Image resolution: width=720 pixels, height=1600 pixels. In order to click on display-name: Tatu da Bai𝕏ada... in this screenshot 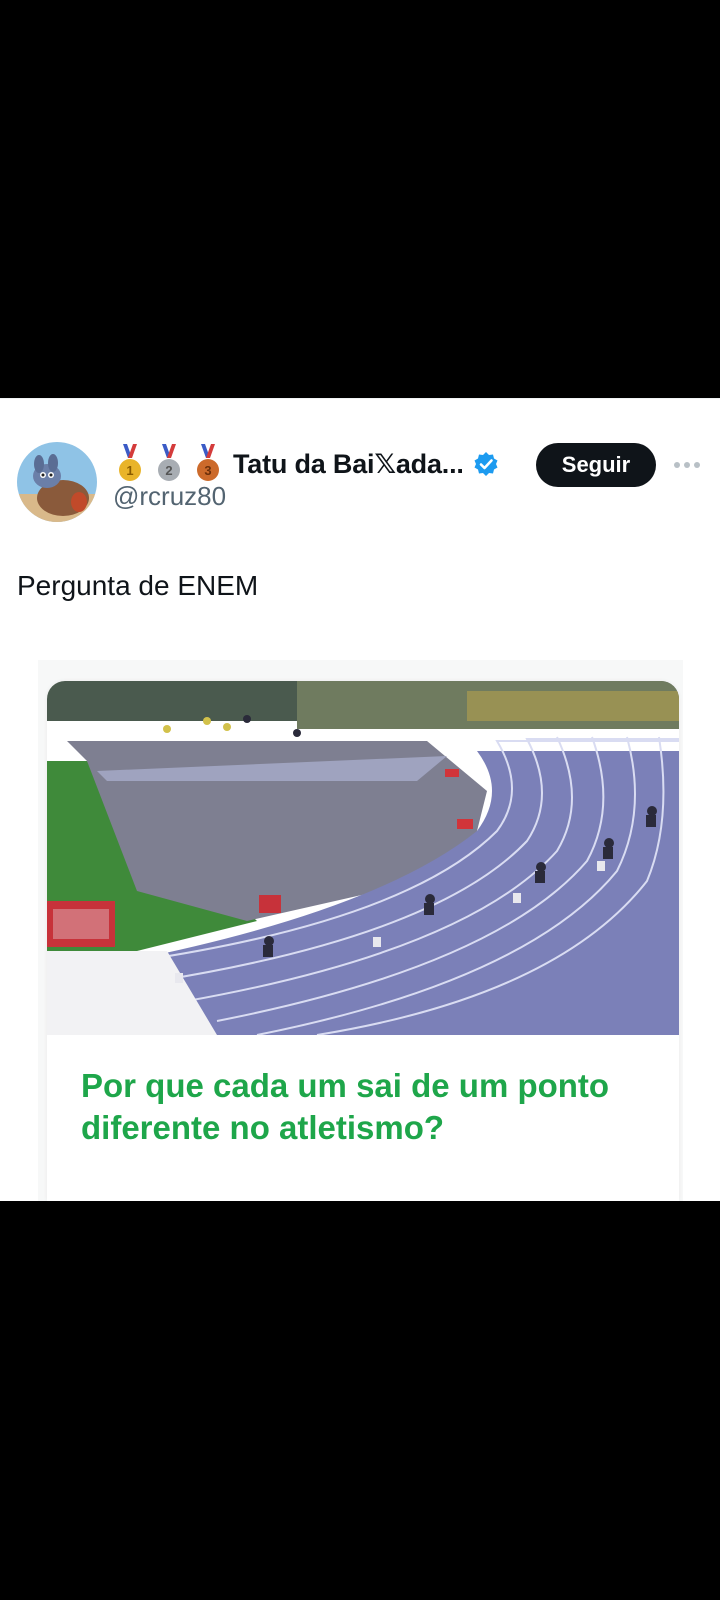, I will do `click(348, 464)`.